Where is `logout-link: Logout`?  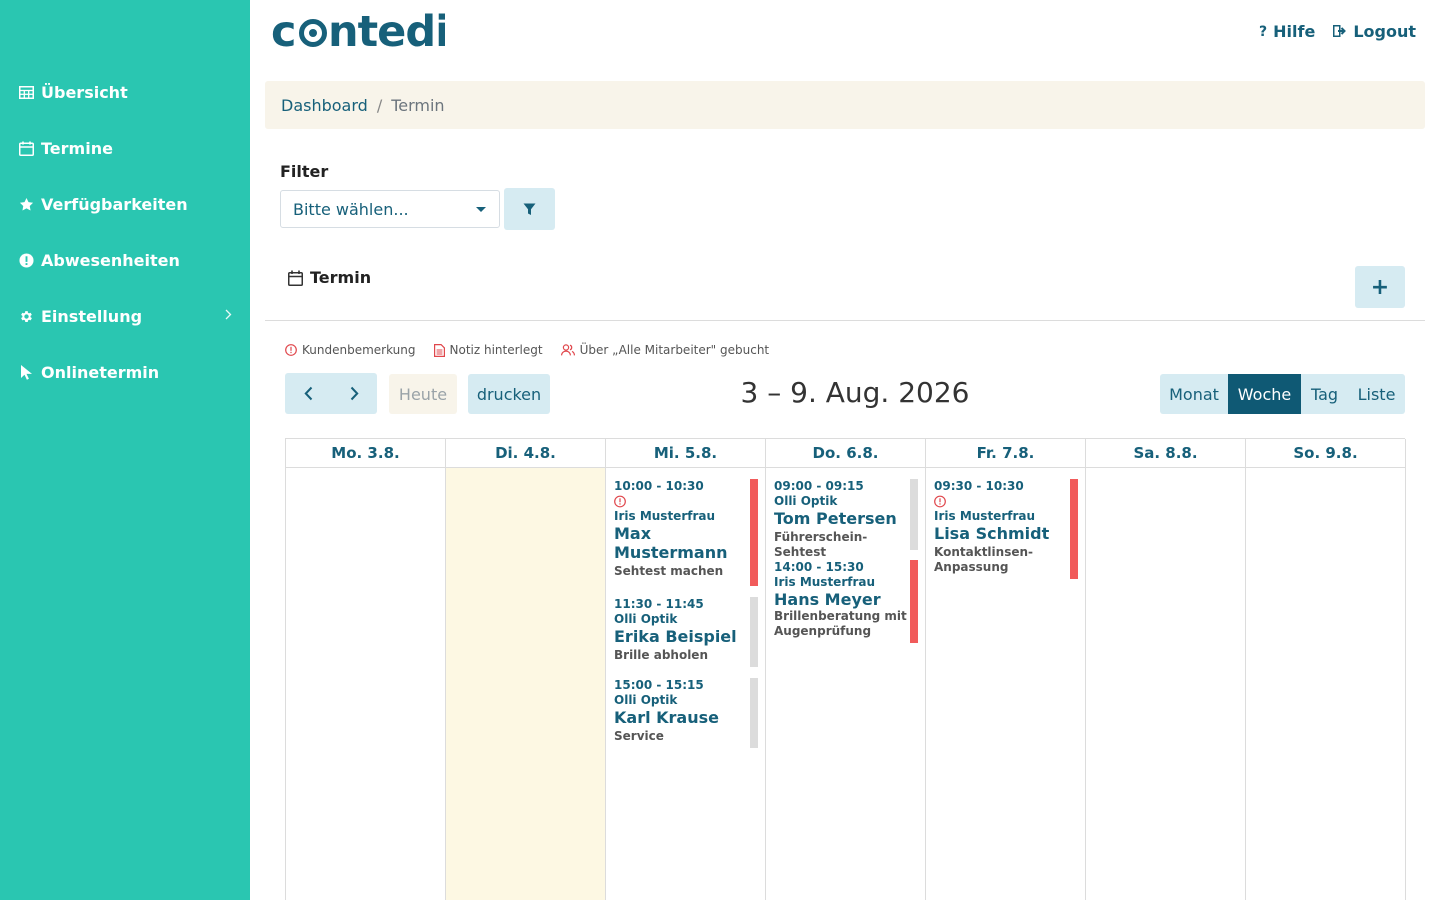 logout-link: Logout is located at coordinates (1374, 31).